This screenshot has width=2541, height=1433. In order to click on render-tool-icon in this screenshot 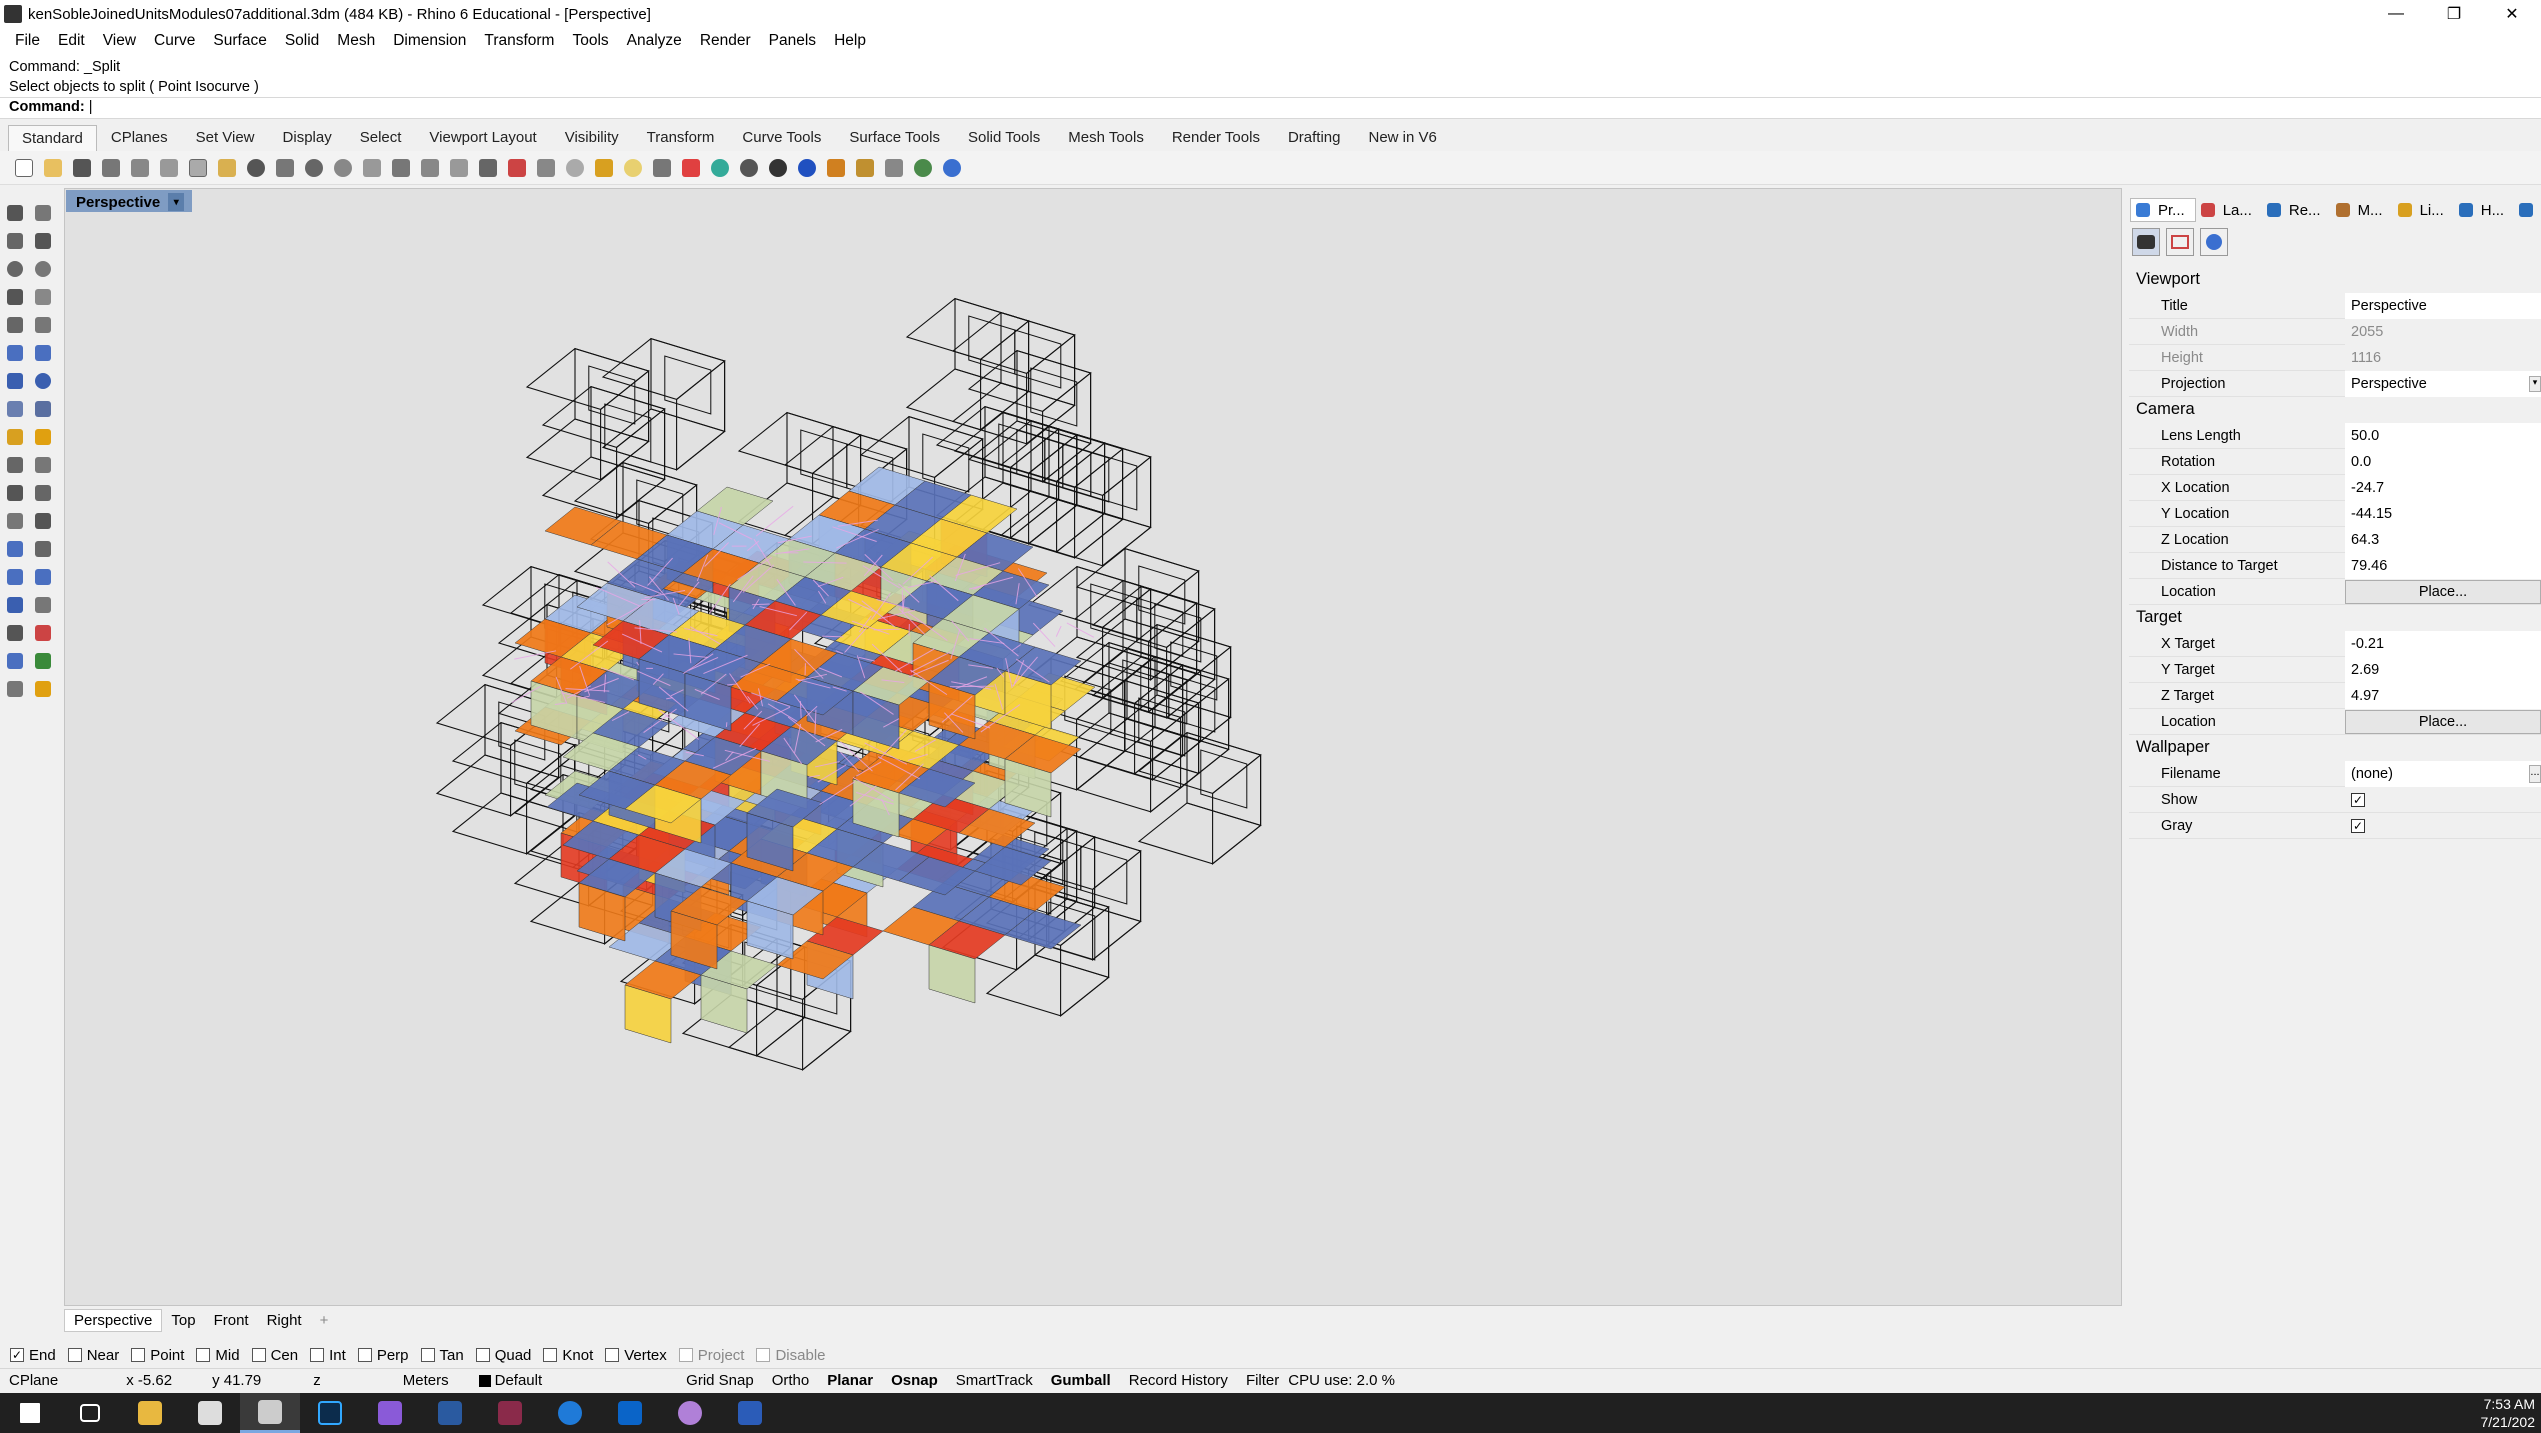, I will do `click(43, 437)`.